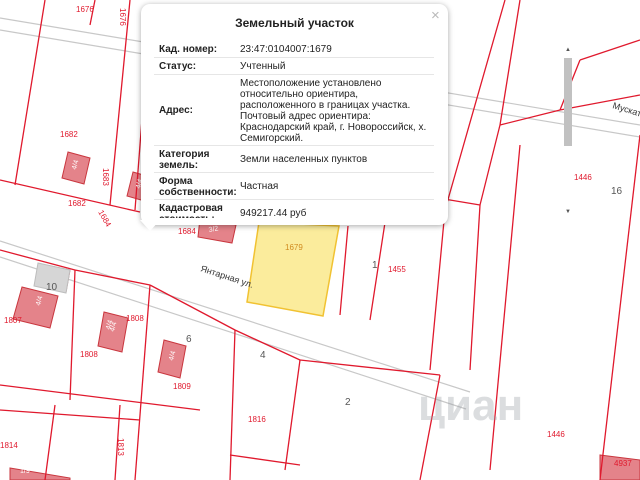  Describe the element at coordinates (375, 265) in the screenshot. I see `block-number: 1` at that location.